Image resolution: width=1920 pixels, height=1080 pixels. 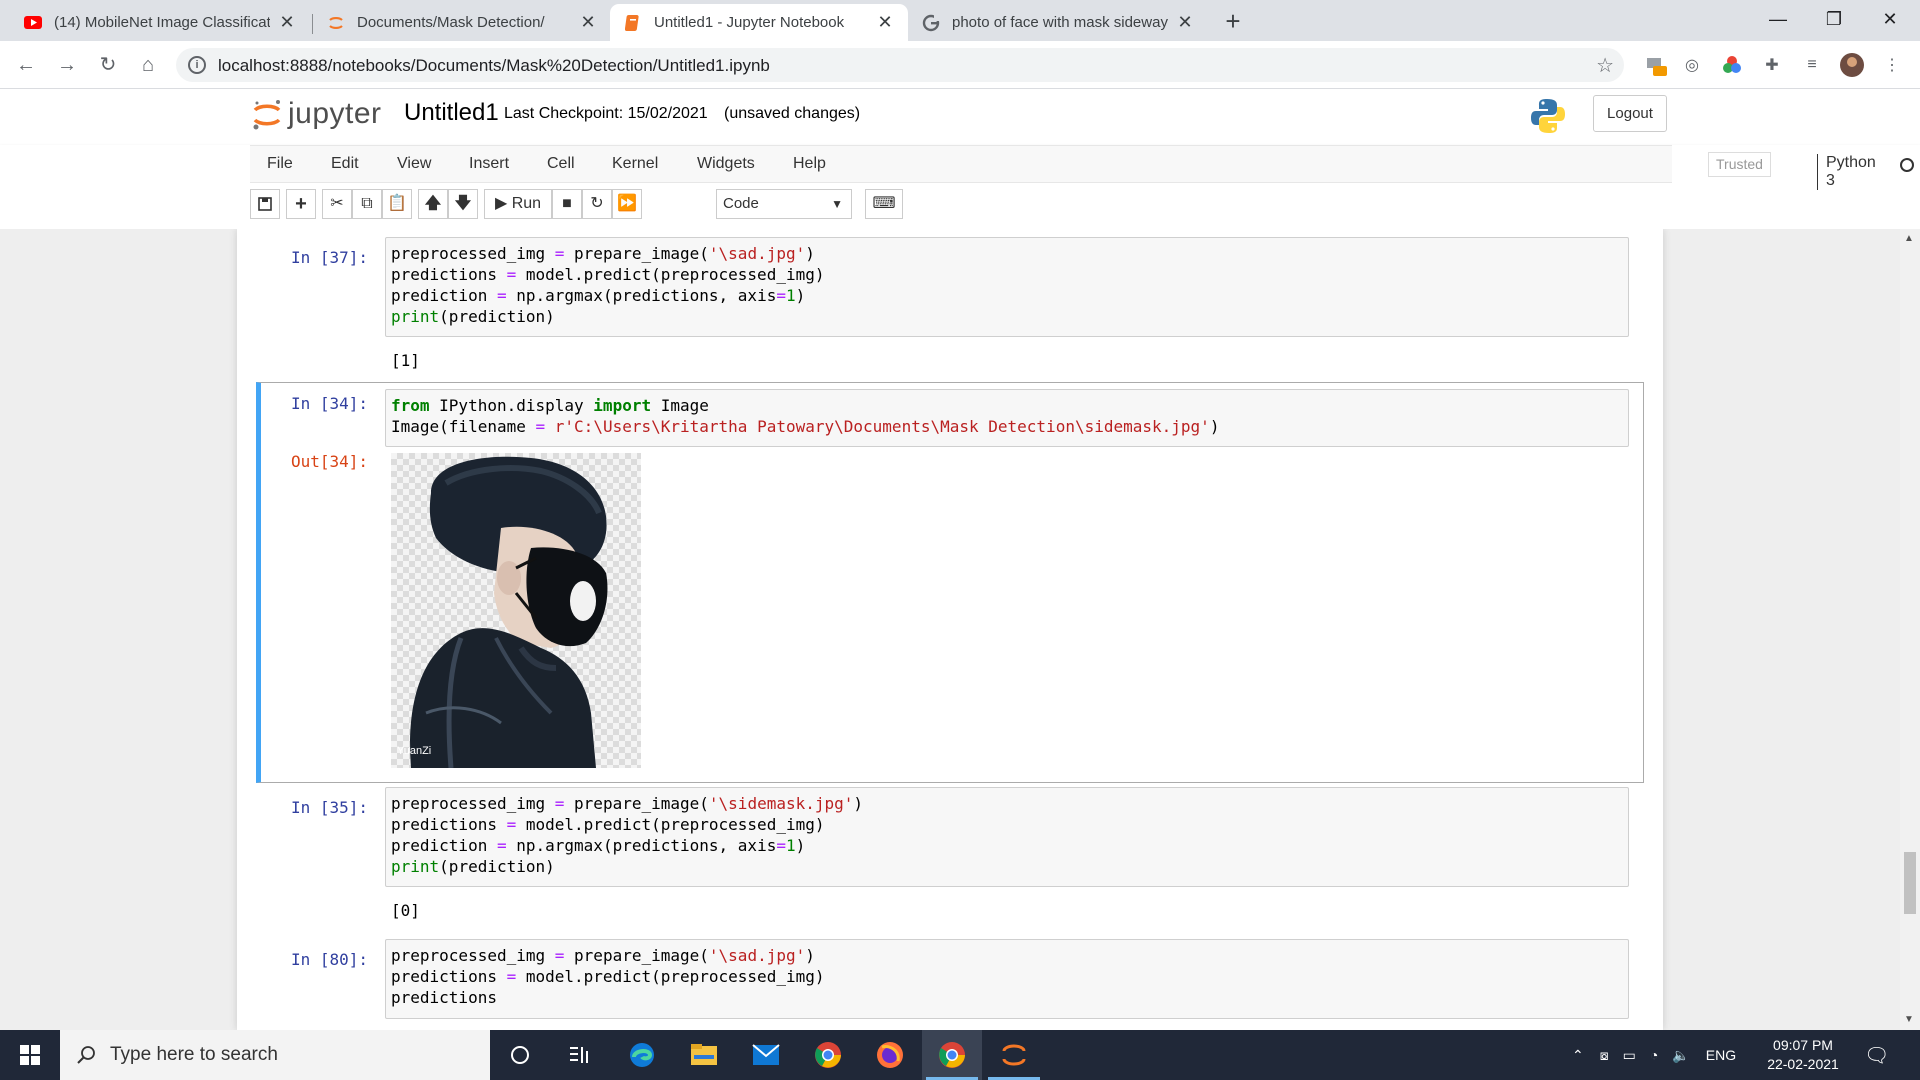 What do you see at coordinates (367, 204) in the screenshot?
I see `copy-icon: ⧉` at bounding box center [367, 204].